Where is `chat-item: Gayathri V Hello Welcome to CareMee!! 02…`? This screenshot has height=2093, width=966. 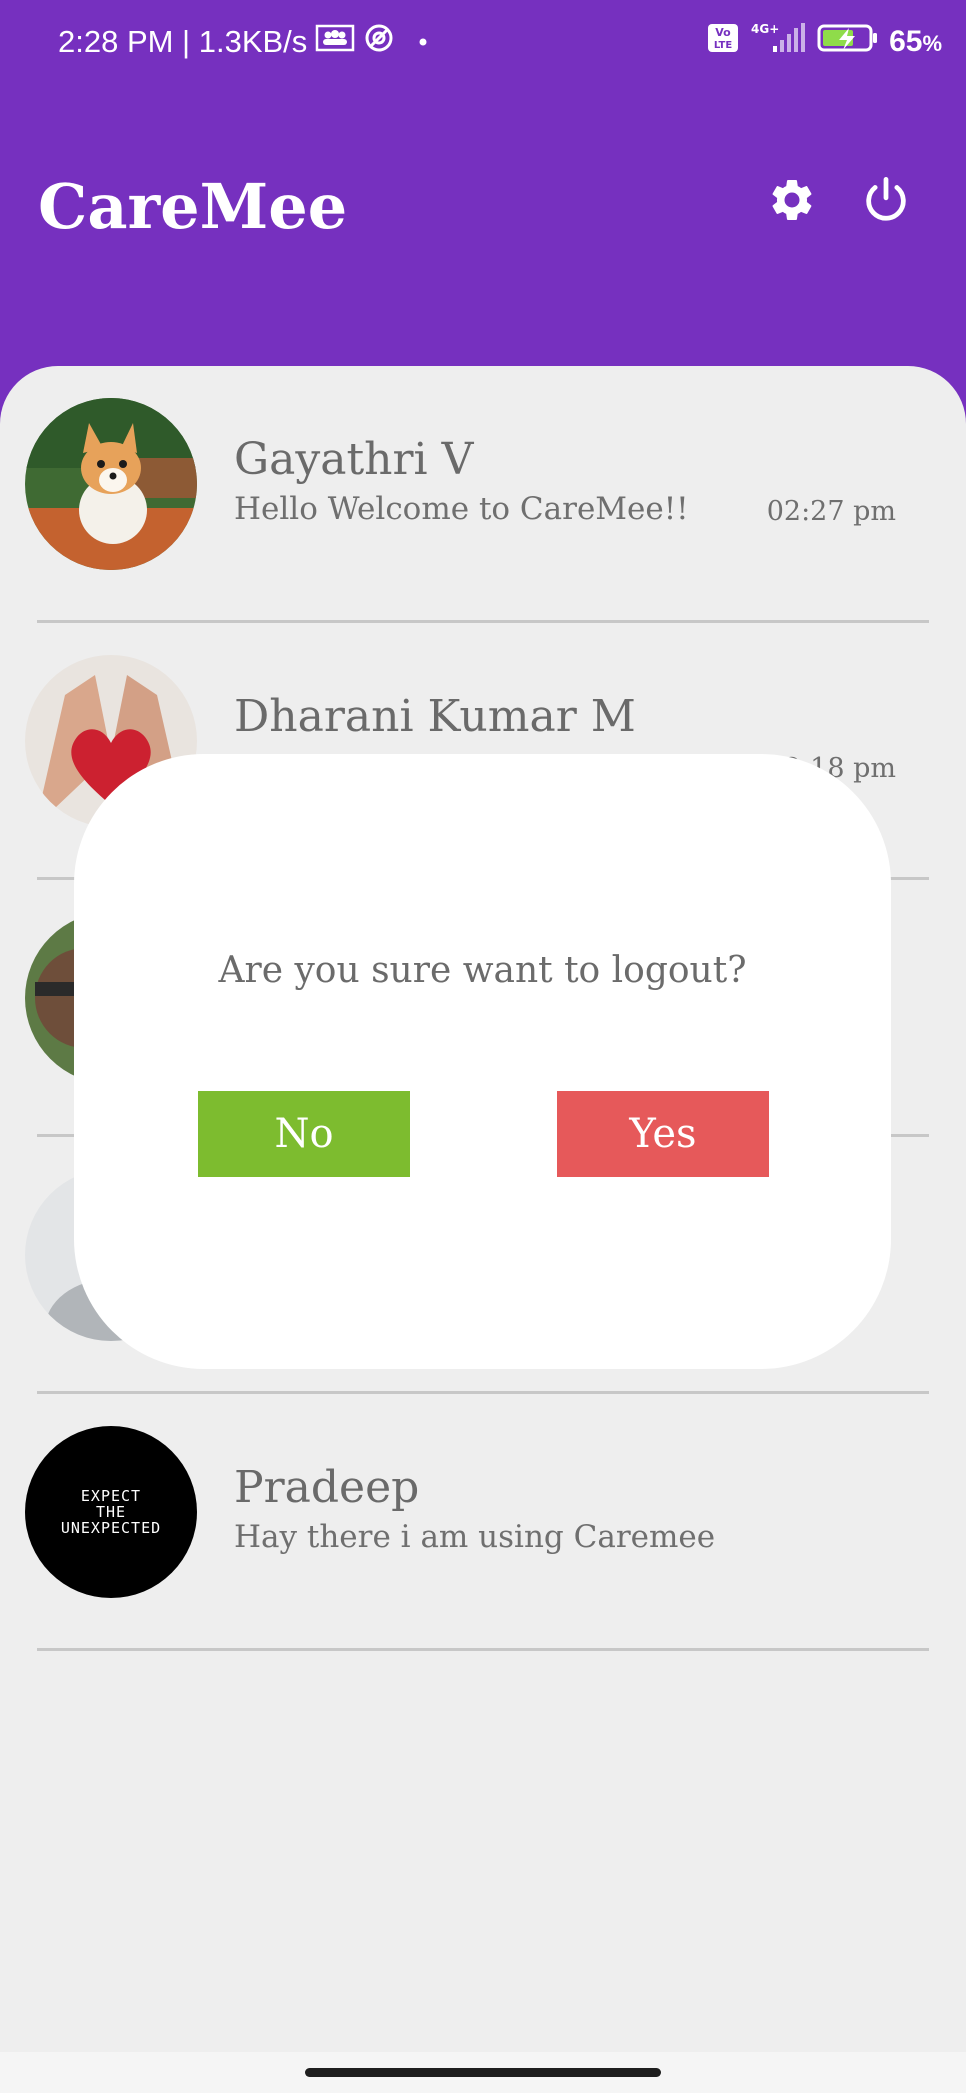
chat-item: Gayathri V Hello Welcome to CareMee!! 02… is located at coordinates (483, 494).